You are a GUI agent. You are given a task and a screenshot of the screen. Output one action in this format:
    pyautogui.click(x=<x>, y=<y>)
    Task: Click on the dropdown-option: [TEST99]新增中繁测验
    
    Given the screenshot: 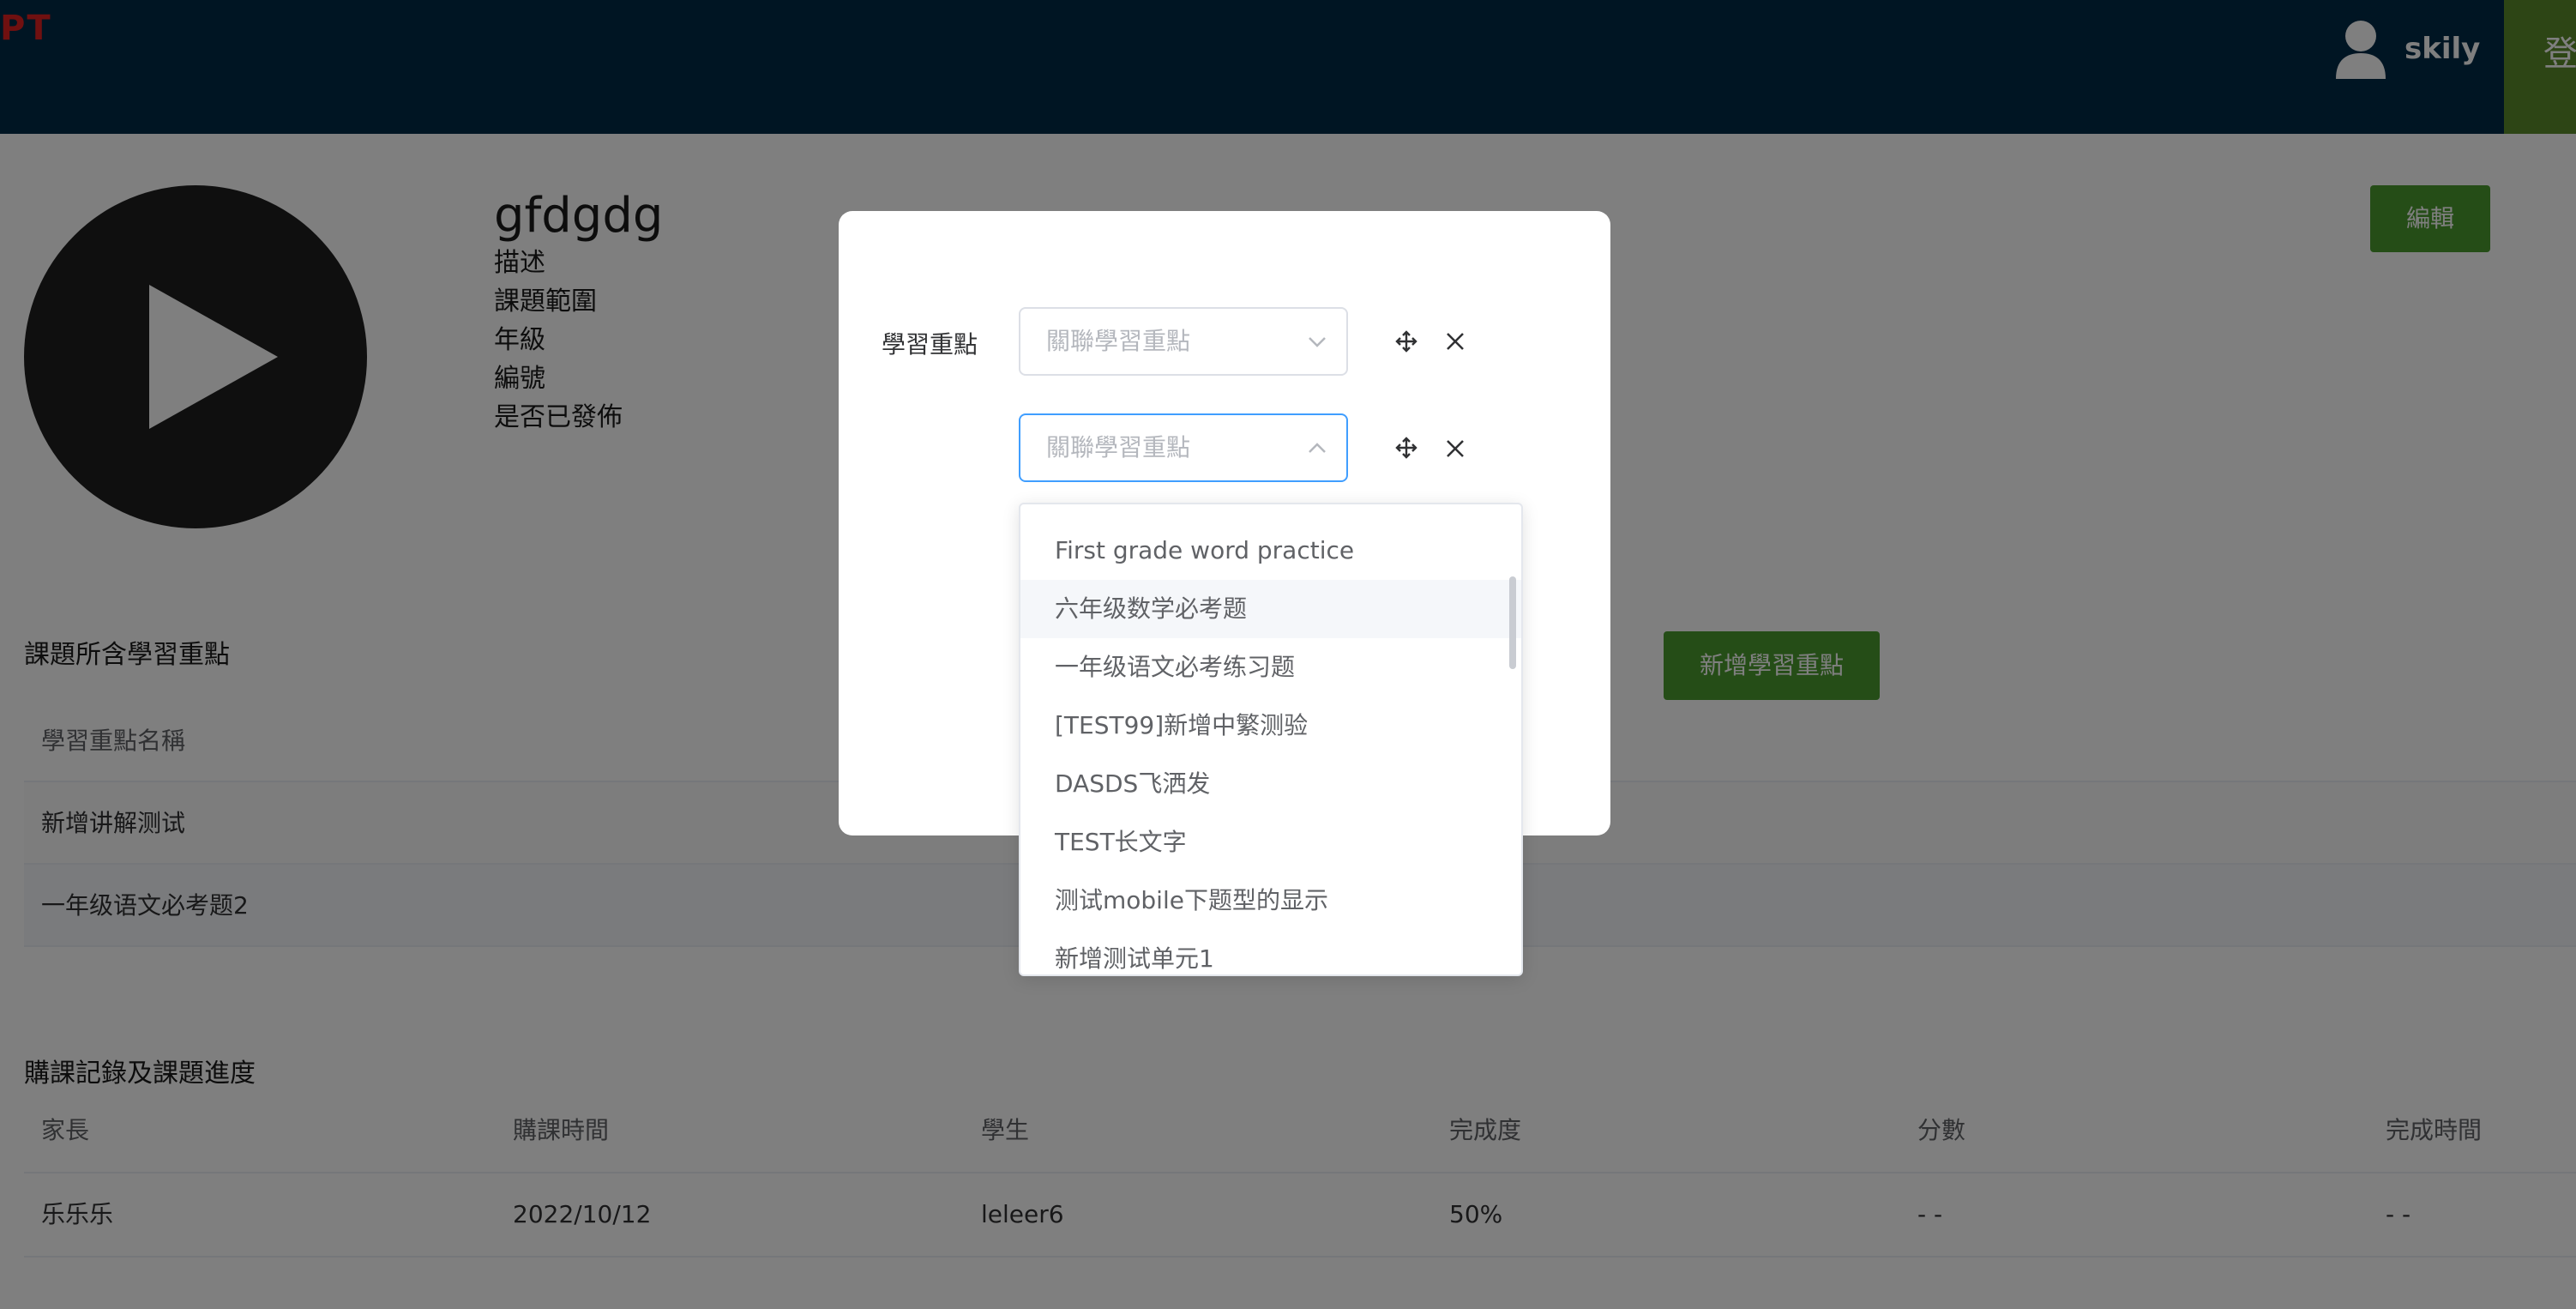 What is the action you would take?
    pyautogui.click(x=1270, y=726)
    